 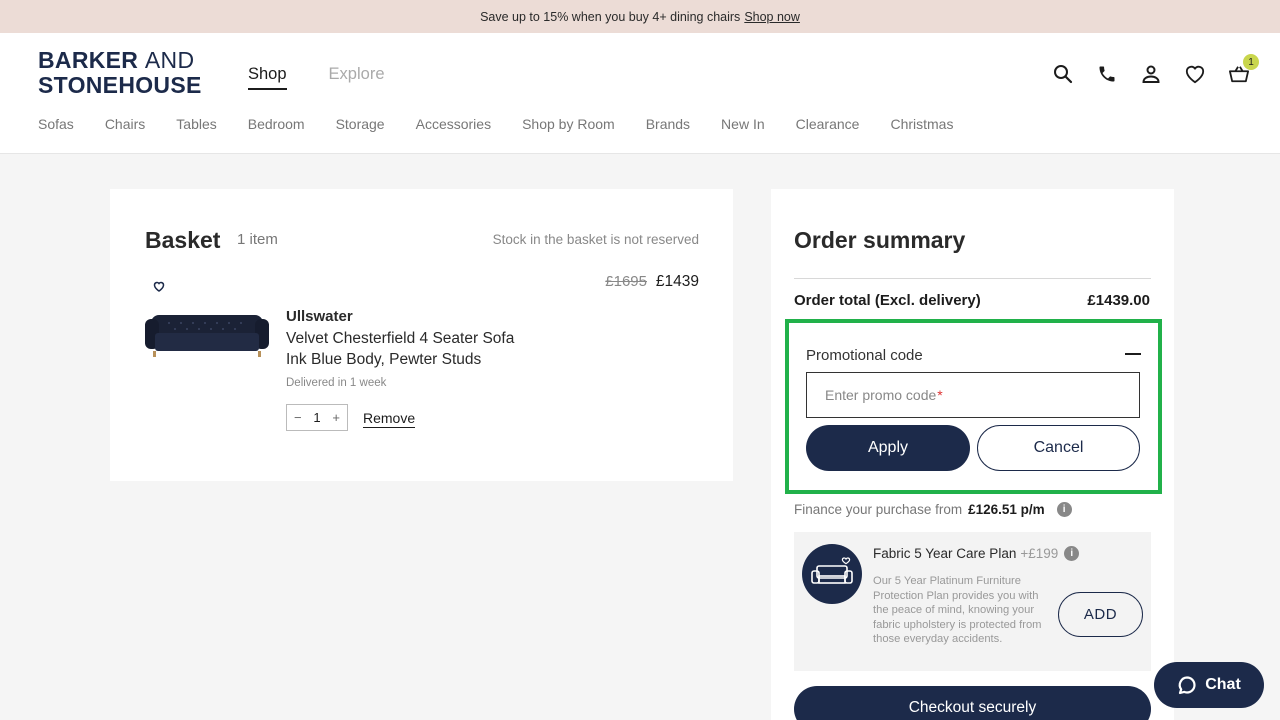 I want to click on product-name: Velvet Chesterfield 4 Seater Sofa, so click(x=400, y=339).